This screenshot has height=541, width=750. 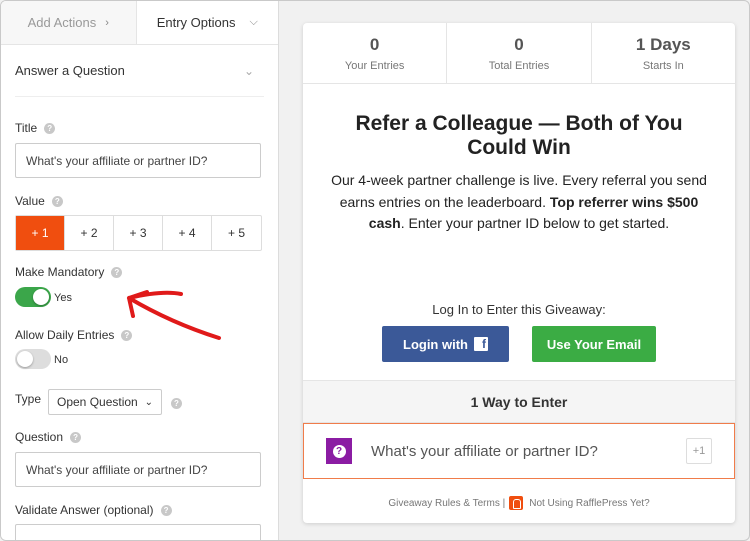 What do you see at coordinates (30, 201) in the screenshot?
I see `value-label-text: Value` at bounding box center [30, 201].